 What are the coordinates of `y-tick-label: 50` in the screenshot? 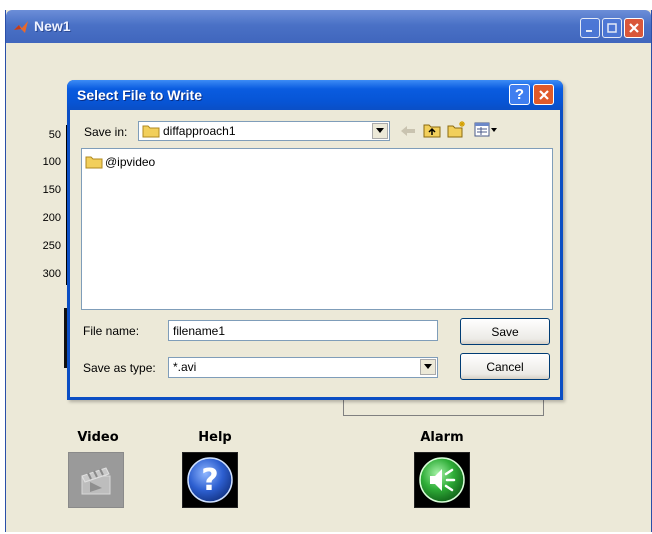 It's located at (54, 135).